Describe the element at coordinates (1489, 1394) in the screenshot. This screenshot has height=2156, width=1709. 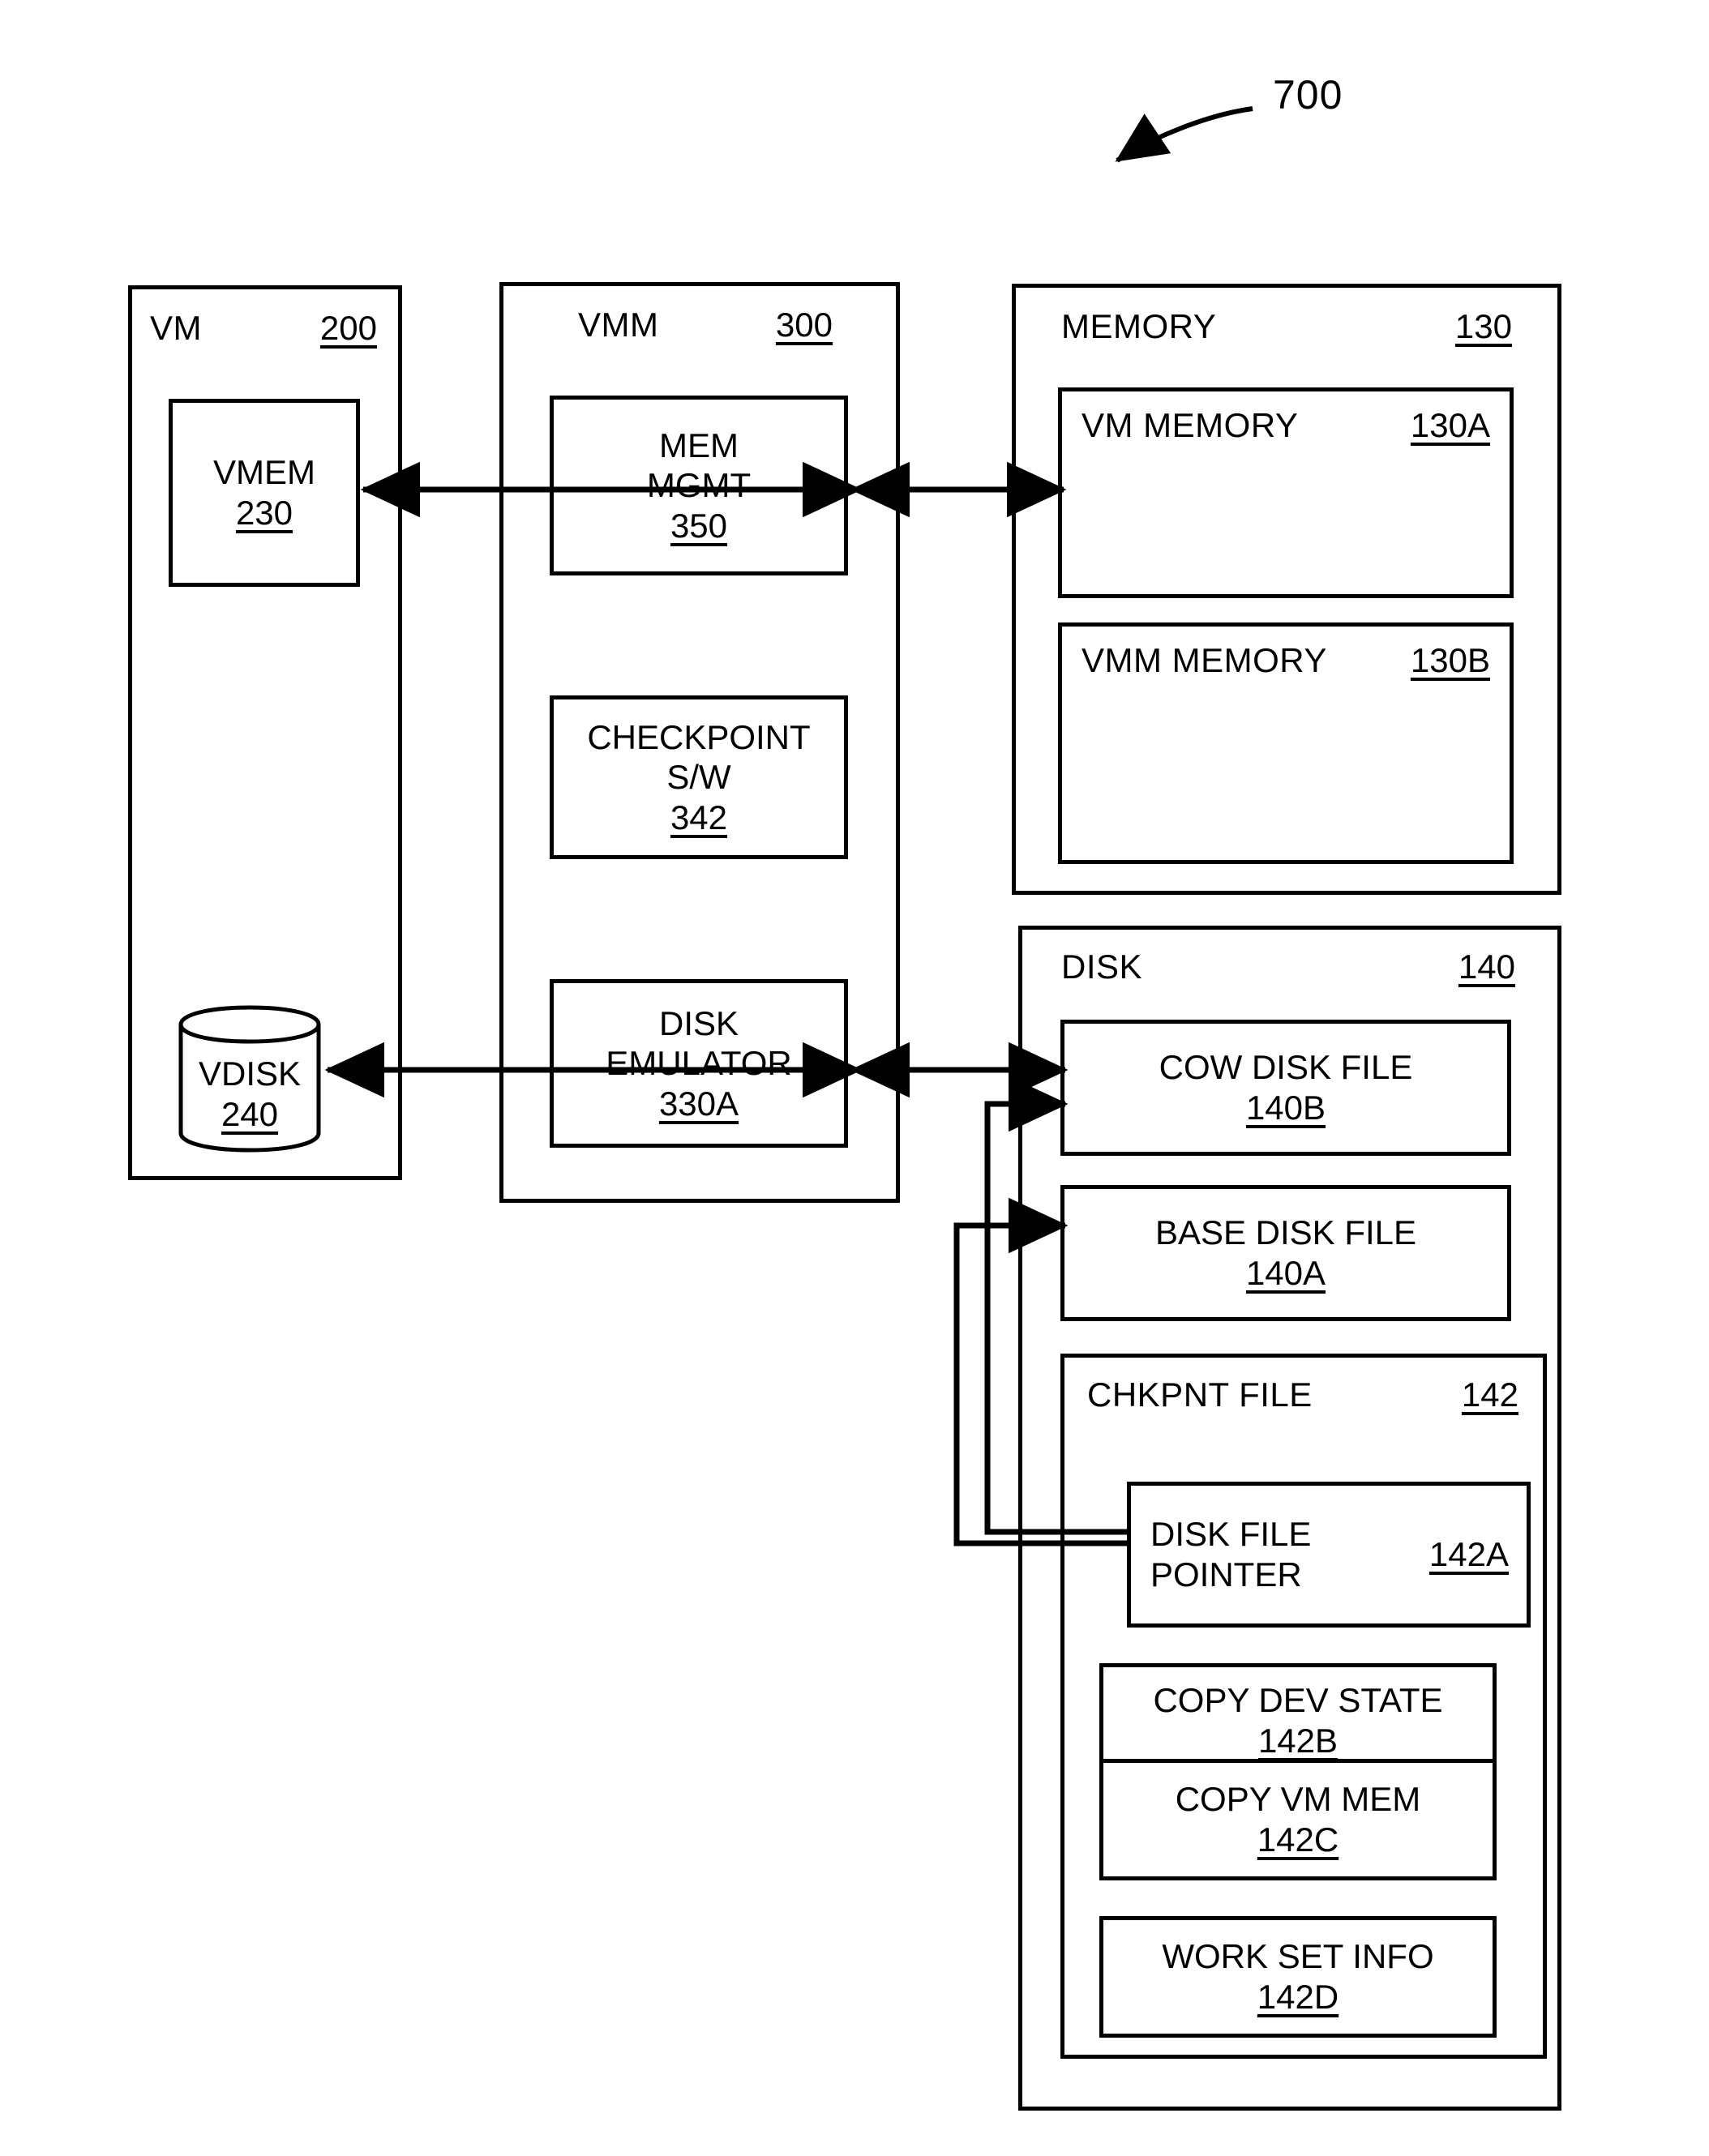
I see `chkpnt-file-ref: 142` at that location.